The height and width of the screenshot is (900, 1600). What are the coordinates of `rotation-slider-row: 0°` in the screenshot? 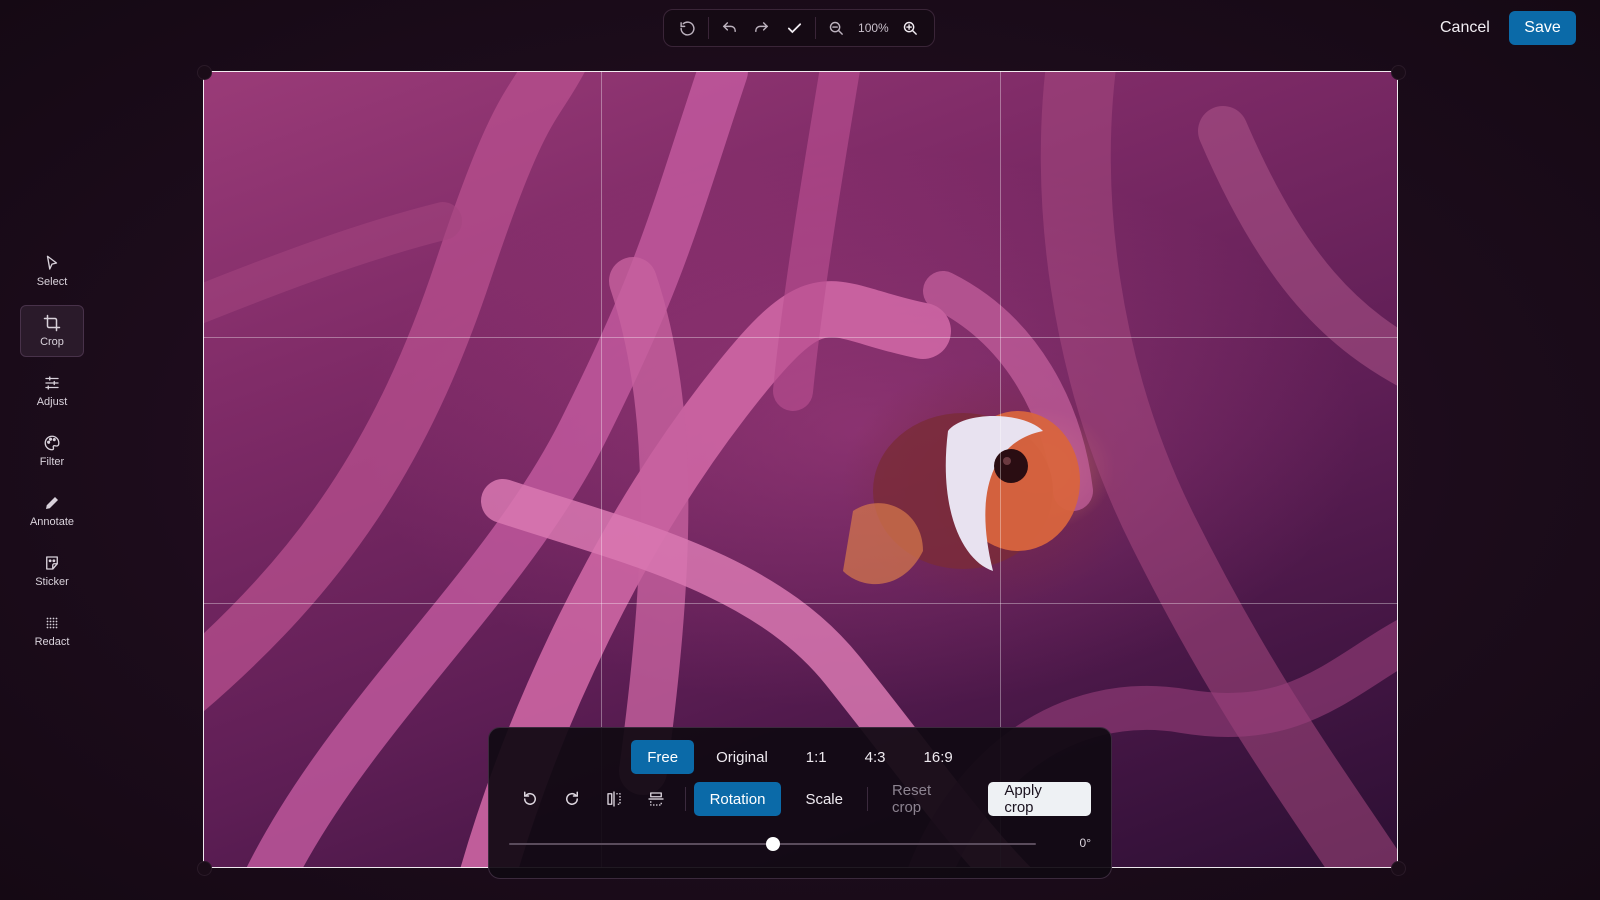 It's located at (800, 844).